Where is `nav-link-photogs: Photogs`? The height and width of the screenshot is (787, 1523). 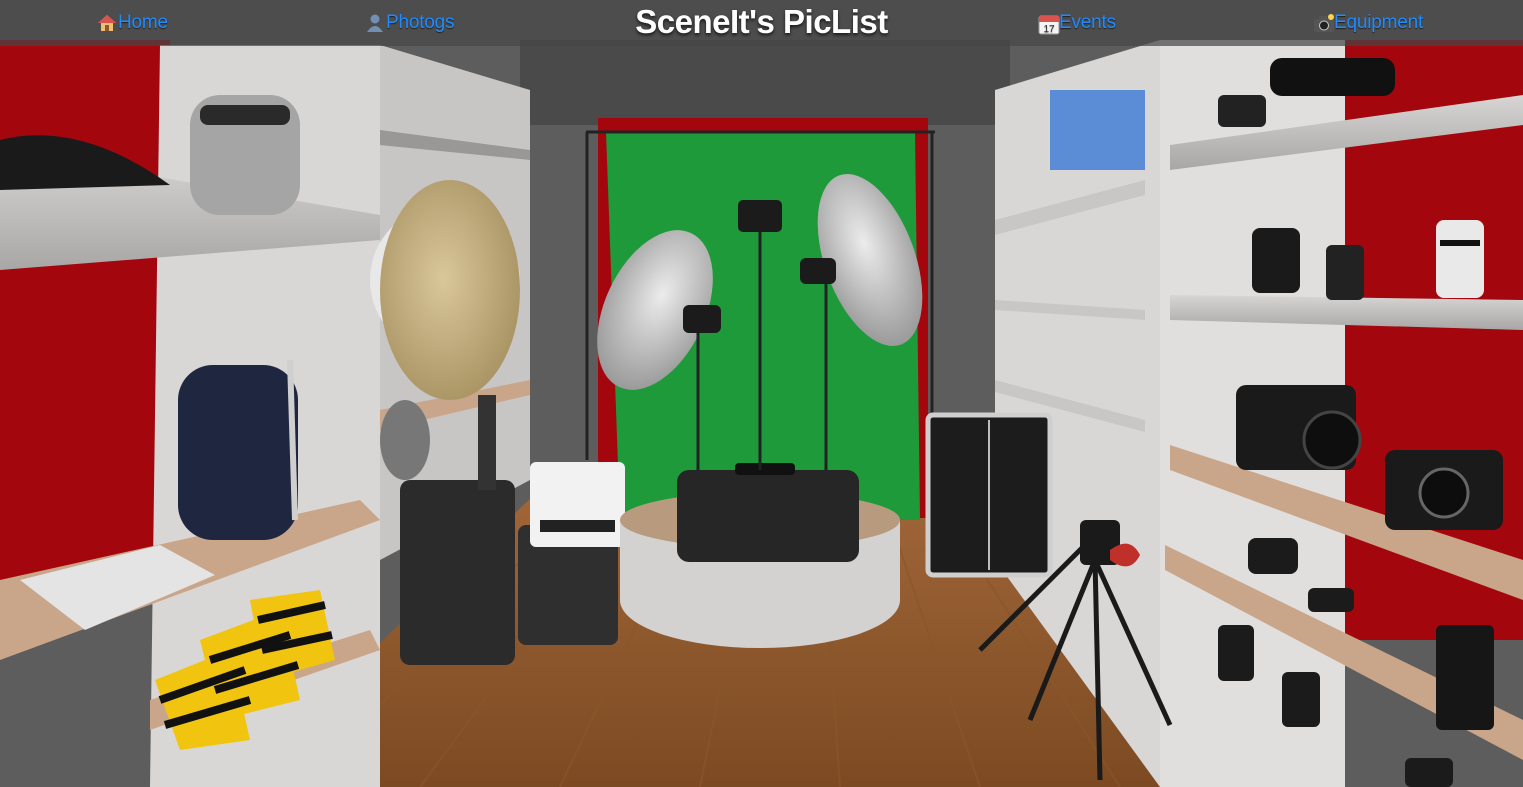
nav-link-photogs: Photogs is located at coordinates (410, 23).